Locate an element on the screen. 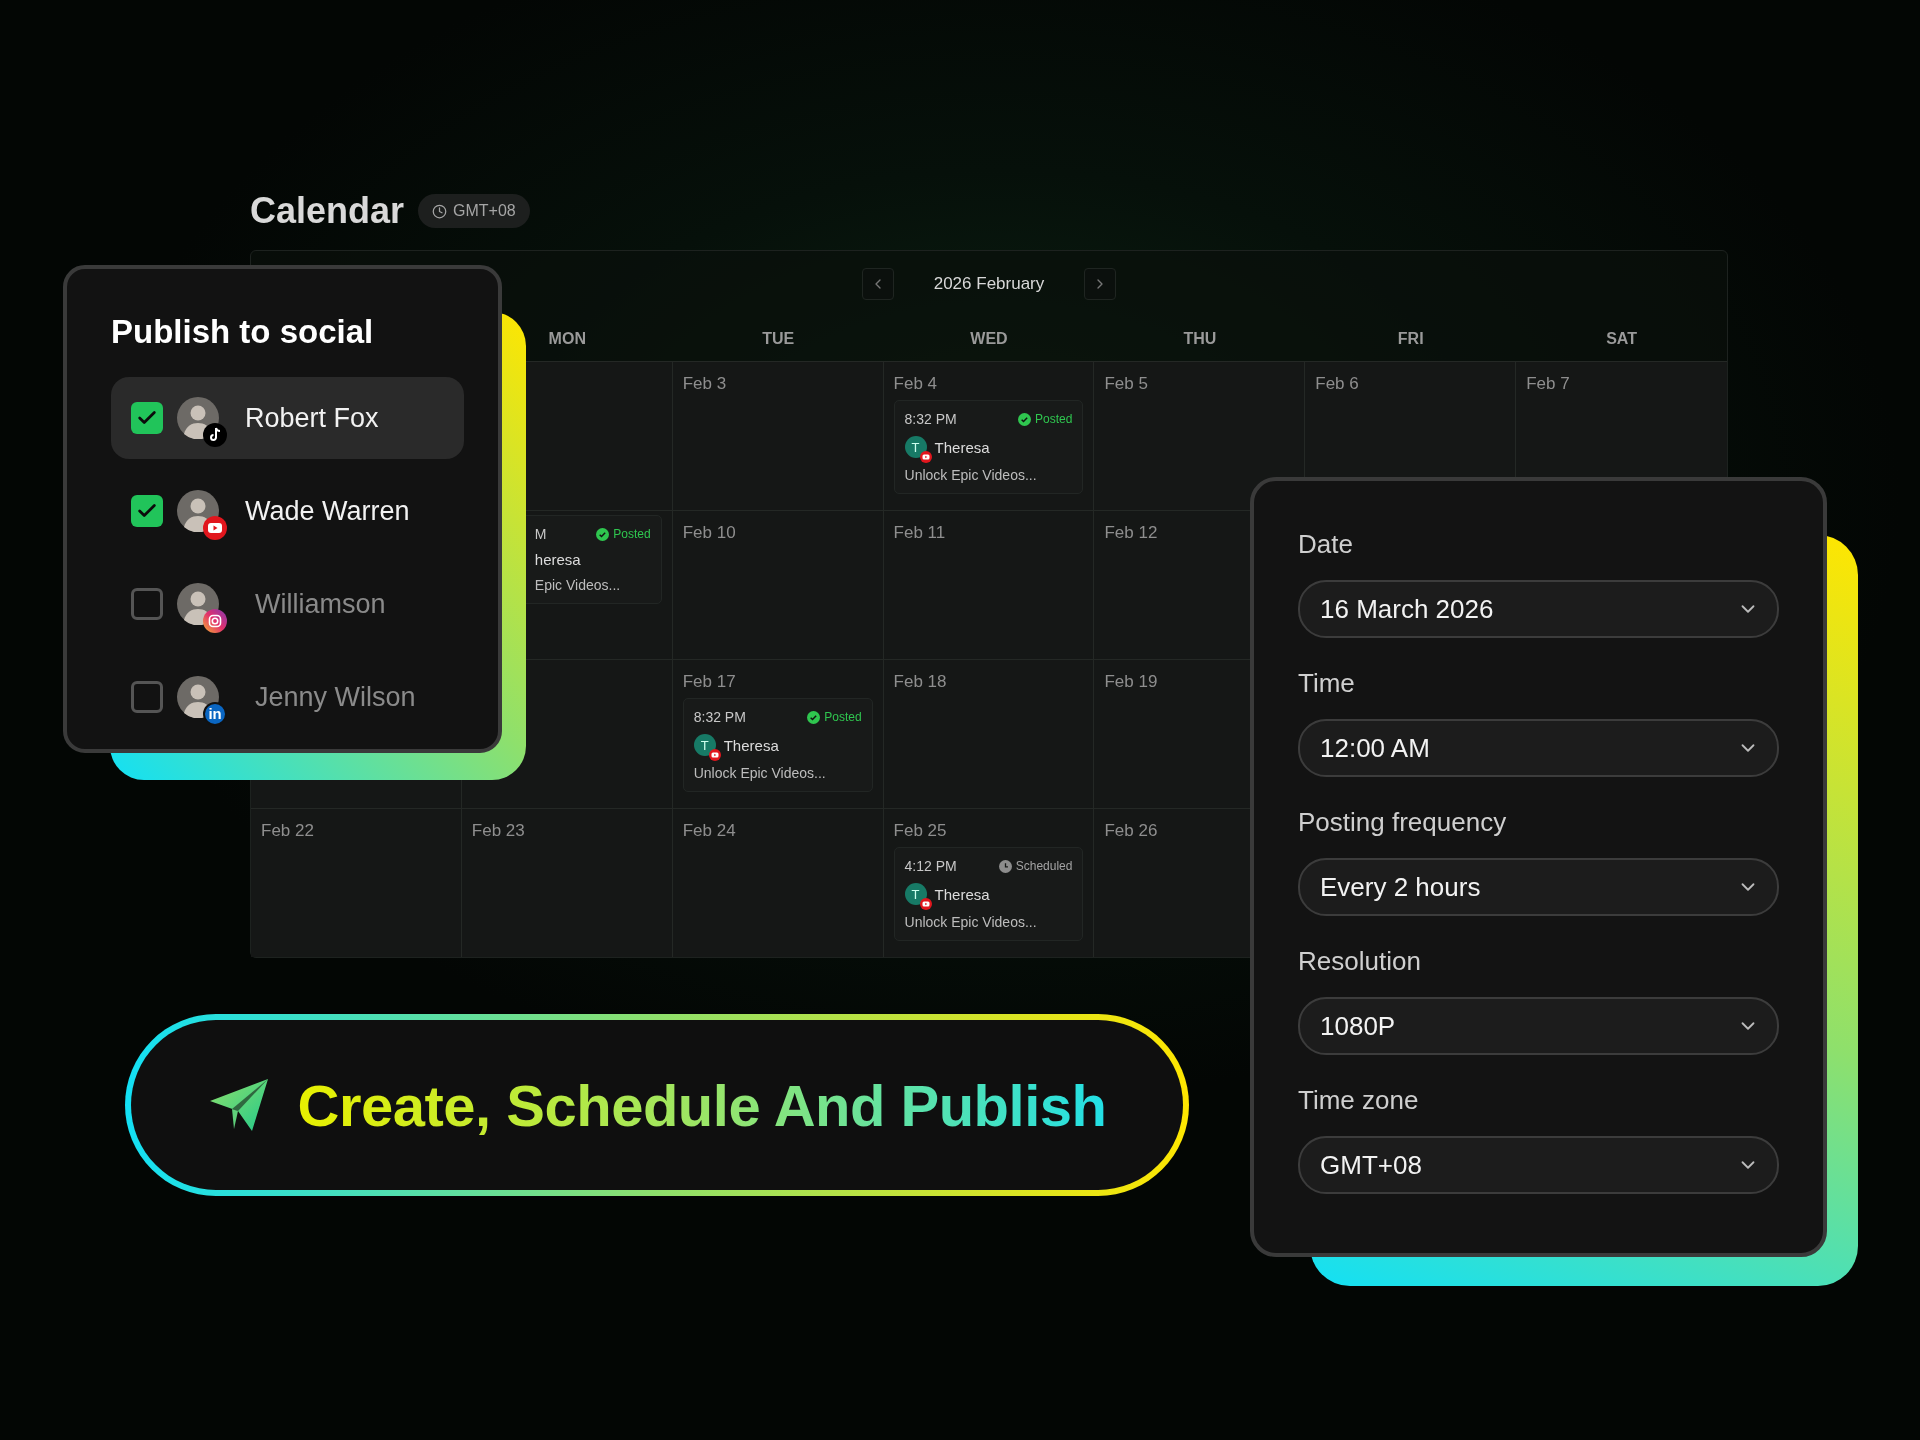  day-number: Feb 23 is located at coordinates (498, 831).